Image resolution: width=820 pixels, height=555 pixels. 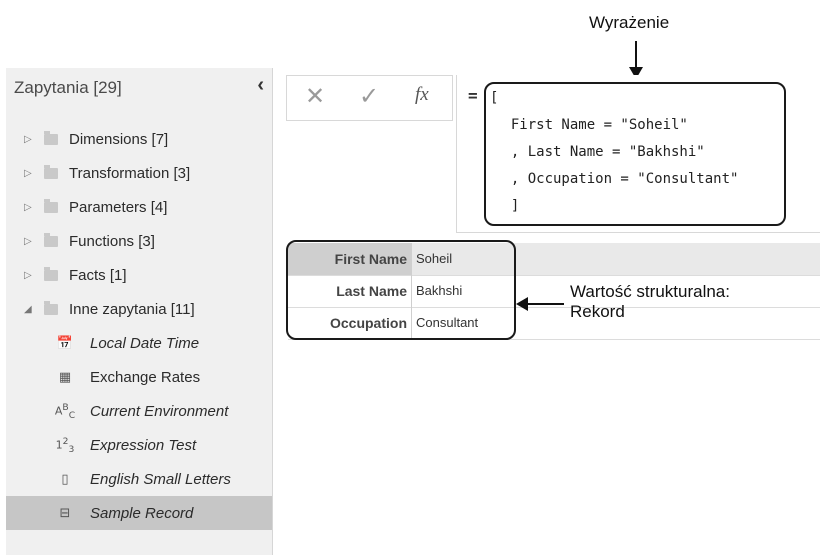 I want to click on query-group-other-queries: ◢ Inne zapytania [11], so click(x=139, y=309).